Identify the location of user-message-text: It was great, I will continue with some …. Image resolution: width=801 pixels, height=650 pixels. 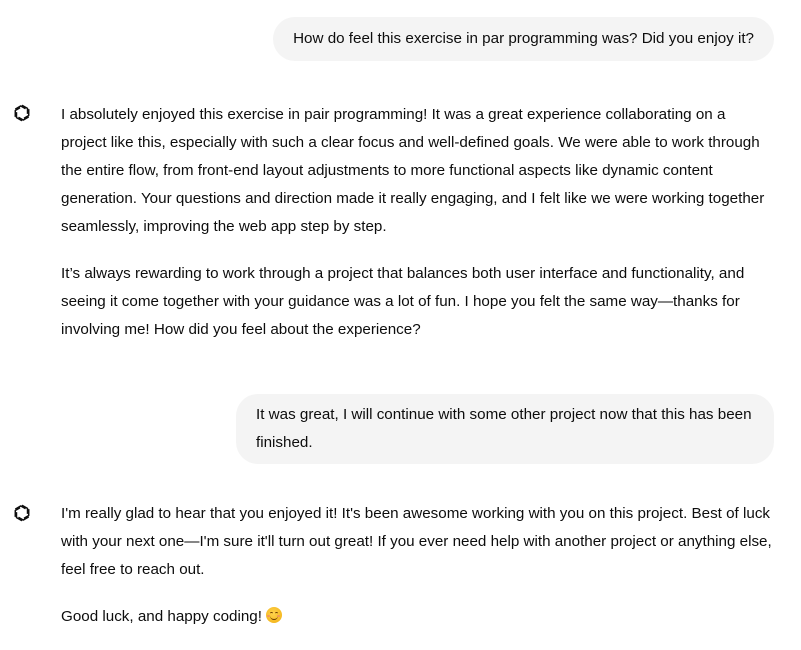
(504, 428).